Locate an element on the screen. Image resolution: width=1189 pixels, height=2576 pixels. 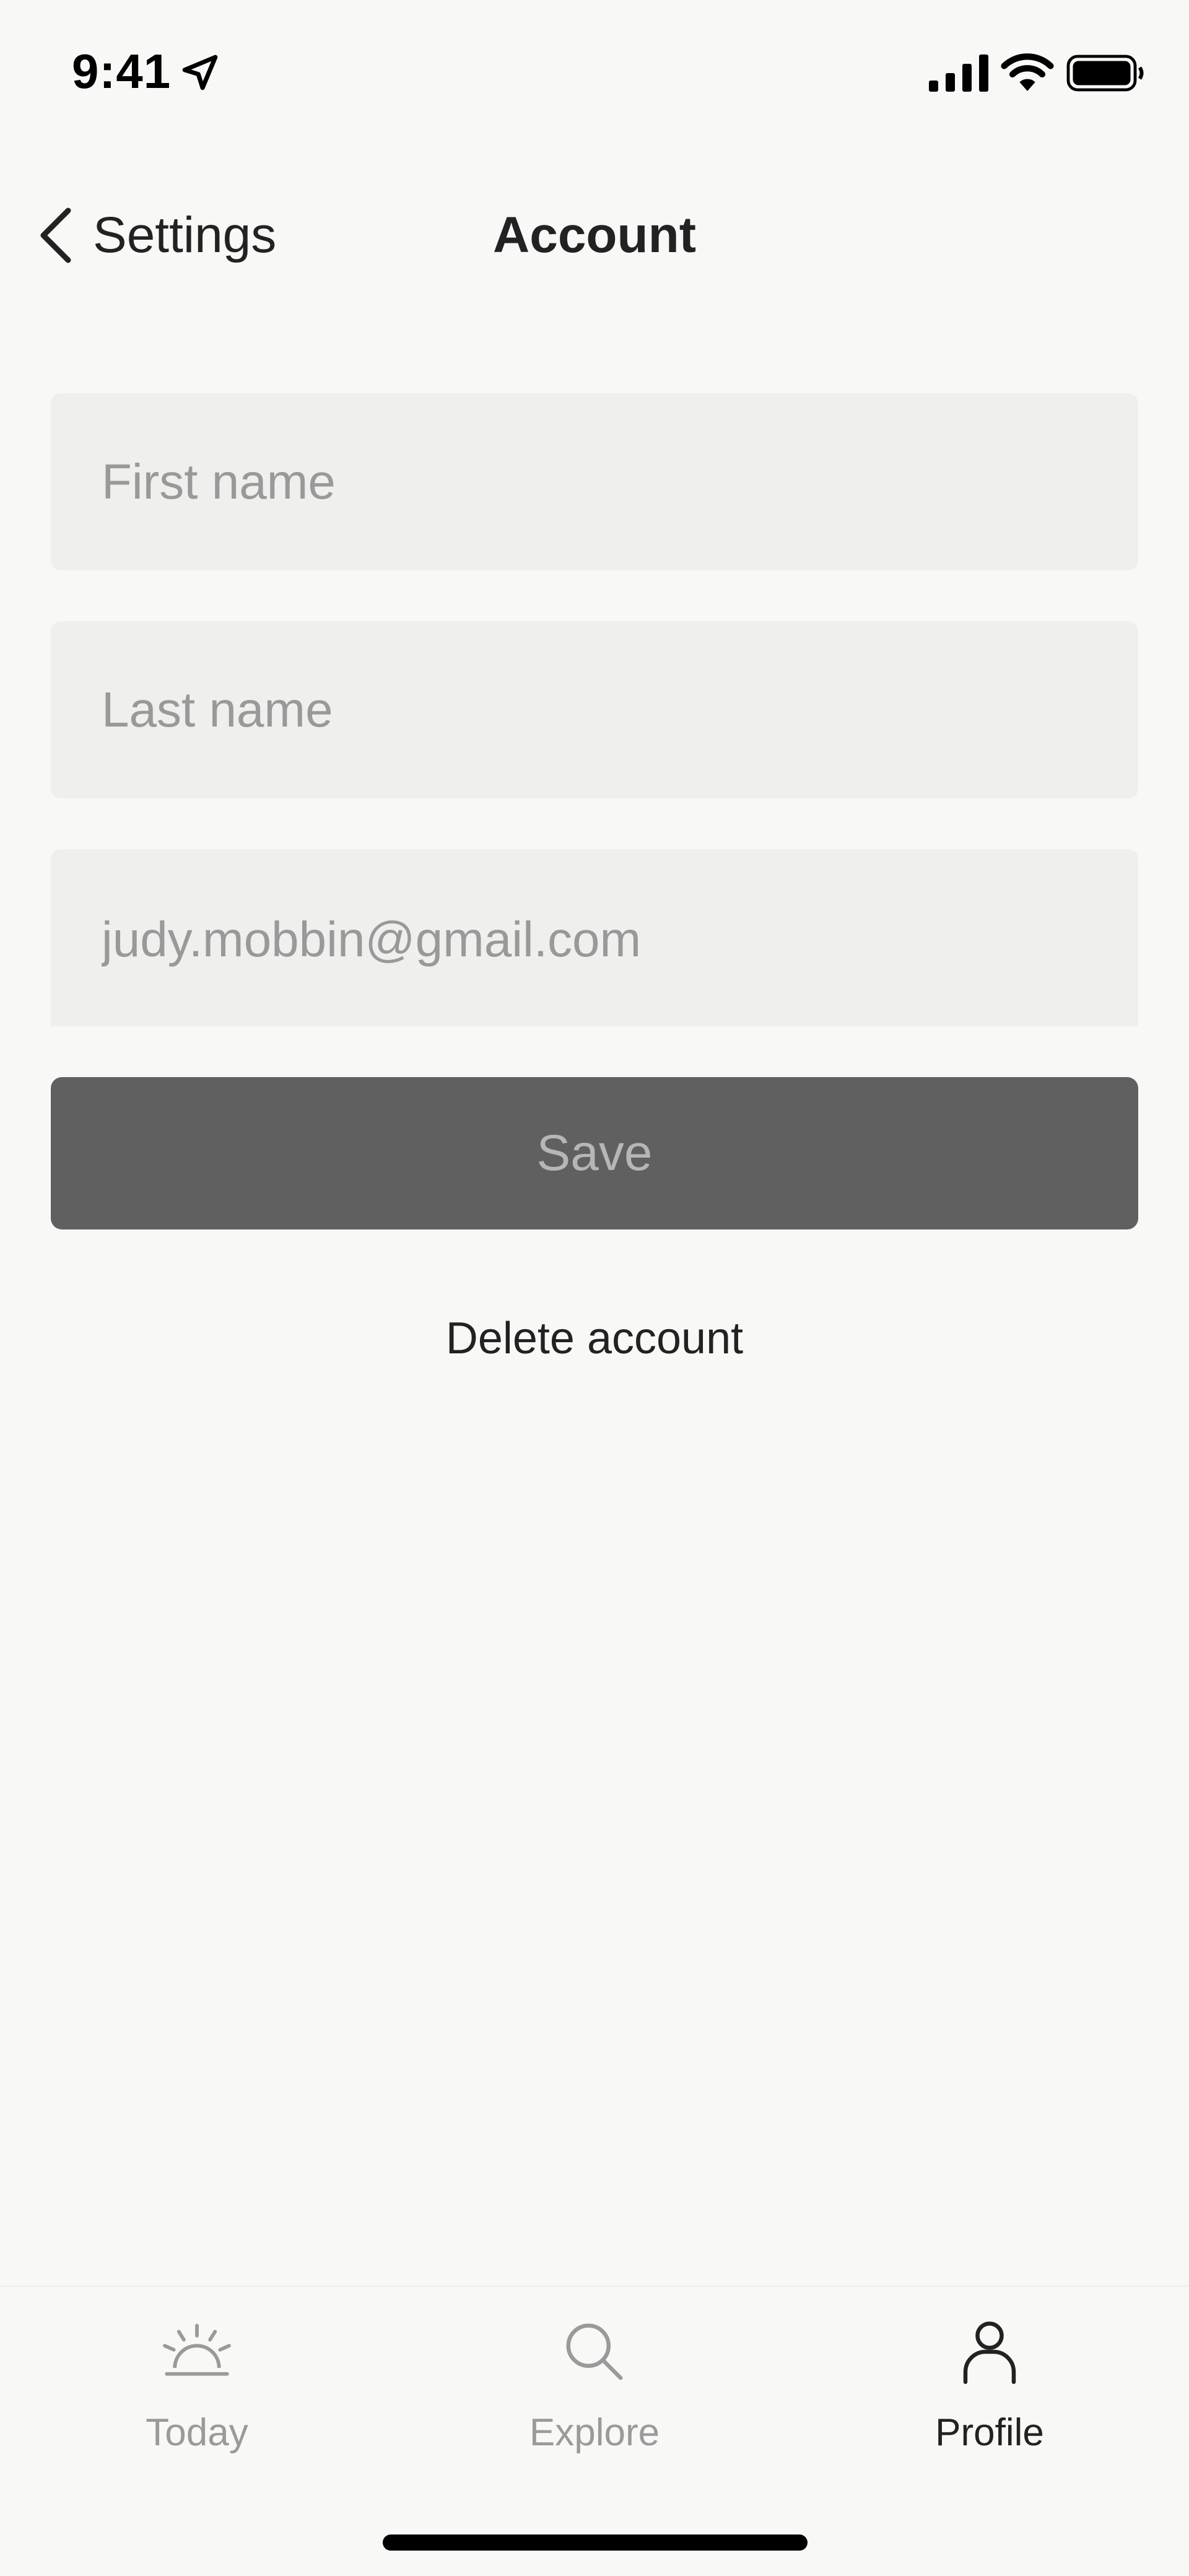
chevron-left-icon is located at coordinates (55, 235).